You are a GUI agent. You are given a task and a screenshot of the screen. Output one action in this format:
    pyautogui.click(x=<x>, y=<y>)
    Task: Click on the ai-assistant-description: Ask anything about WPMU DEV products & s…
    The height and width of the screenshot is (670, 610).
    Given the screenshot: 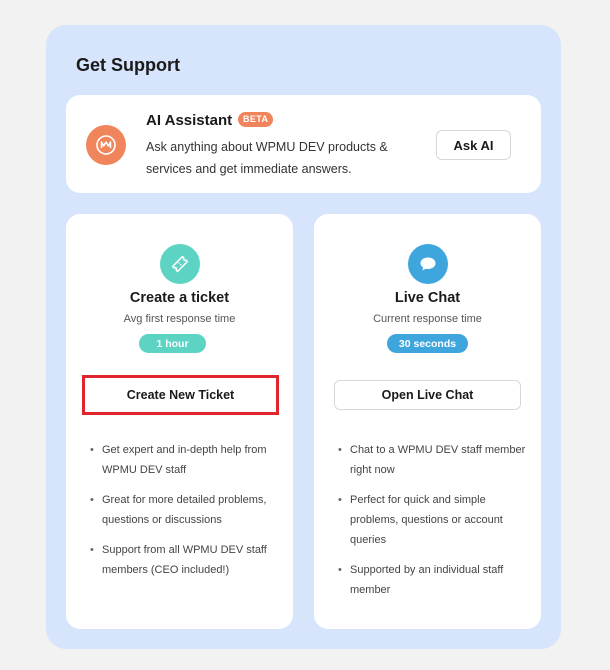 What is the action you would take?
    pyautogui.click(x=267, y=158)
    